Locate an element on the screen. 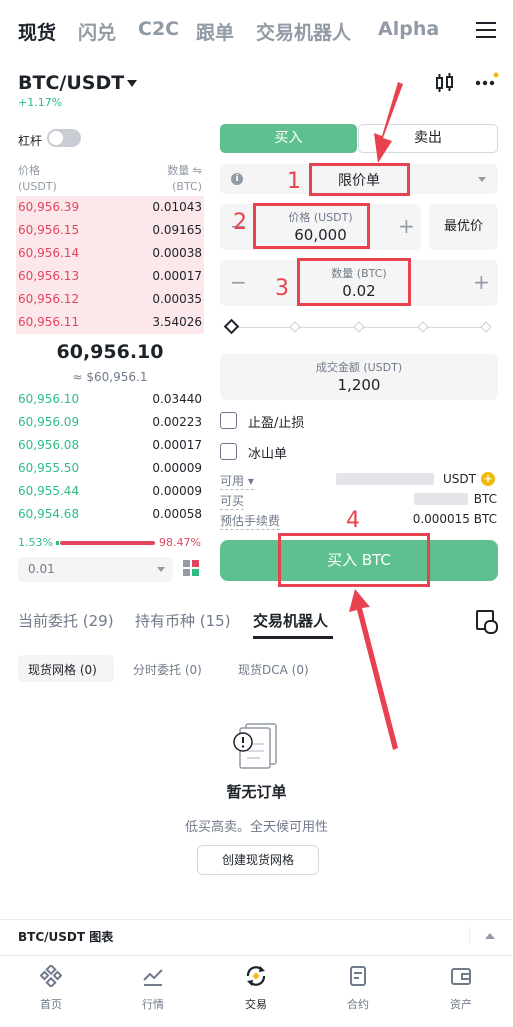 Image resolution: width=513 pixels, height=1027 pixels. bottom-nav: 首页 行情 交易 合约 资产 is located at coordinates (256, 991).